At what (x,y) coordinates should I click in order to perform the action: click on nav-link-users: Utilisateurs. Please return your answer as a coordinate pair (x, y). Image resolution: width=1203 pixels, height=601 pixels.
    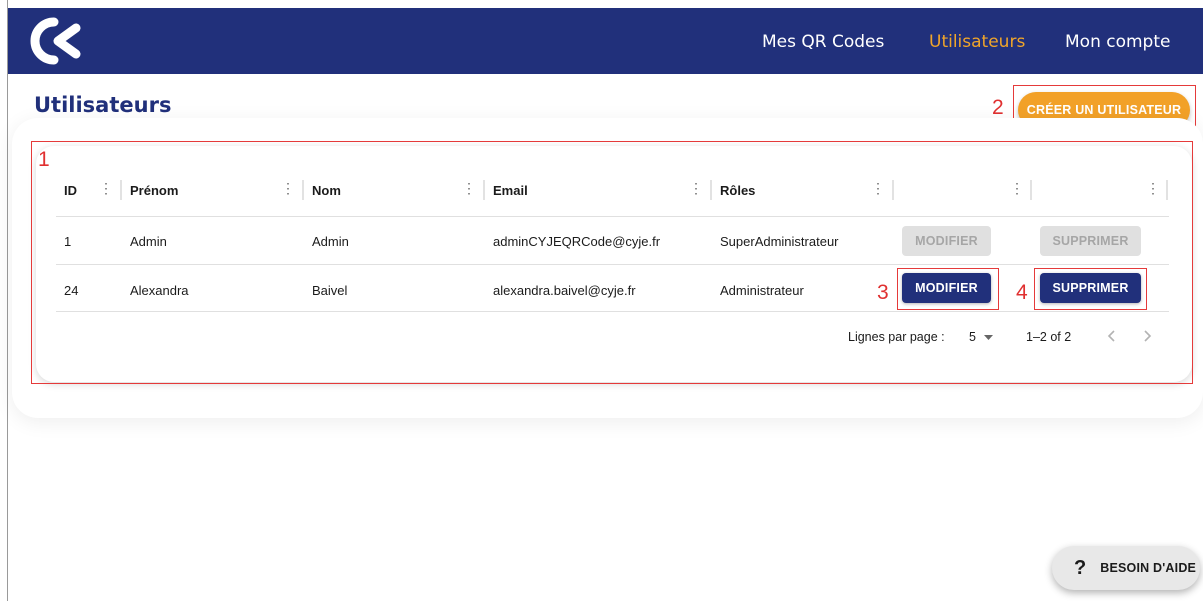
    Looking at the image, I should click on (977, 42).